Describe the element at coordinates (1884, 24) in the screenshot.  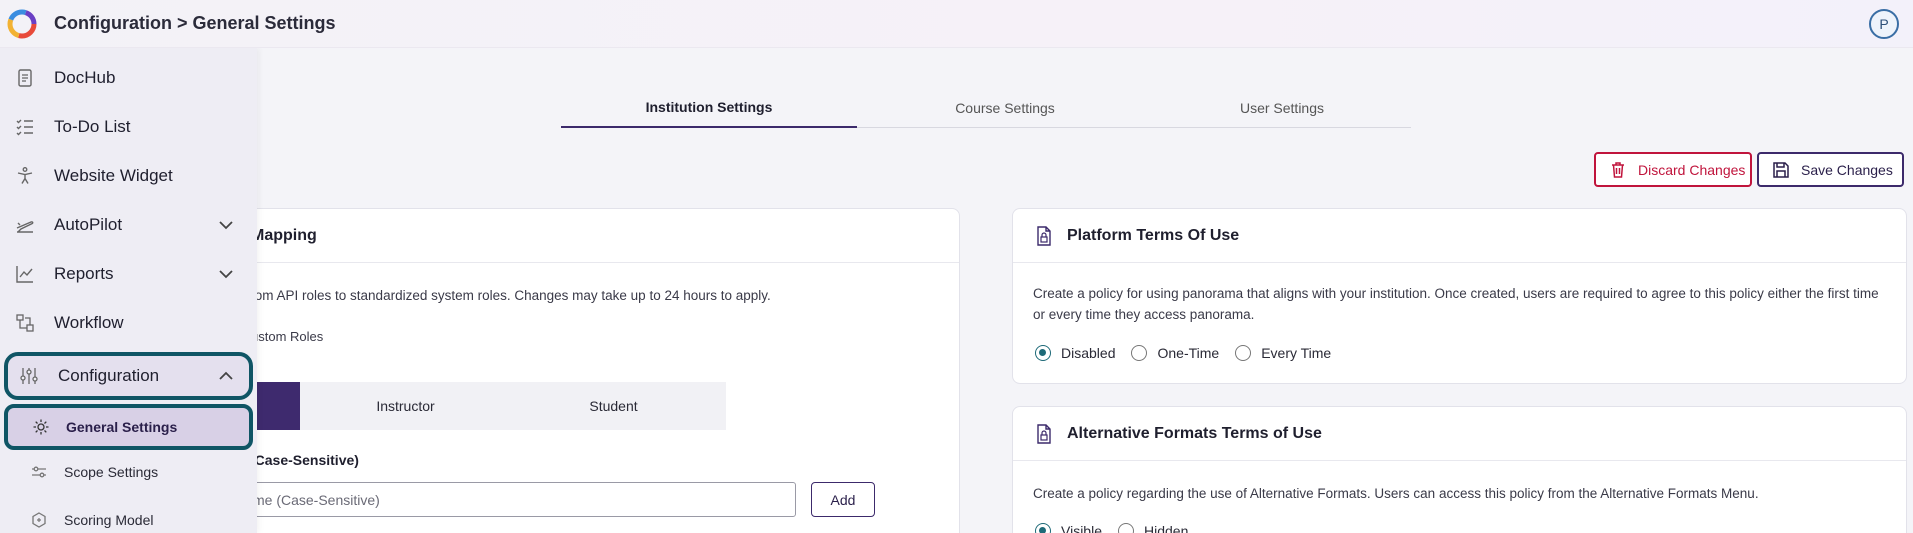
I see `avatar: P` at that location.